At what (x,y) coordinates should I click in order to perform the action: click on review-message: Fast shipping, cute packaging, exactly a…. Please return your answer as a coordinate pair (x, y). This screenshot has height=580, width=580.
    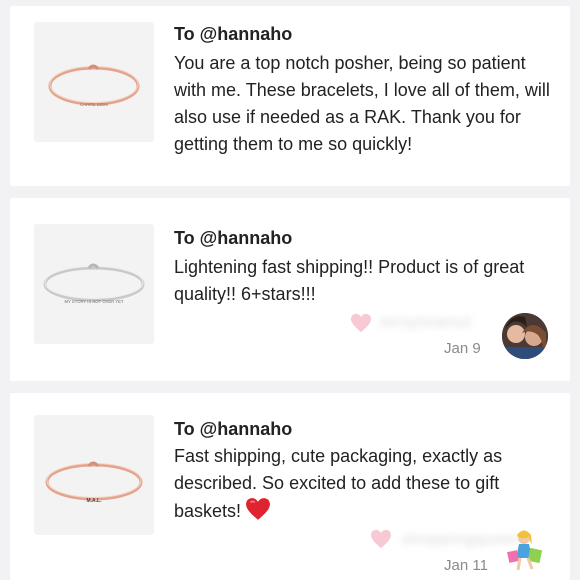
    Looking at the image, I should click on (338, 483).